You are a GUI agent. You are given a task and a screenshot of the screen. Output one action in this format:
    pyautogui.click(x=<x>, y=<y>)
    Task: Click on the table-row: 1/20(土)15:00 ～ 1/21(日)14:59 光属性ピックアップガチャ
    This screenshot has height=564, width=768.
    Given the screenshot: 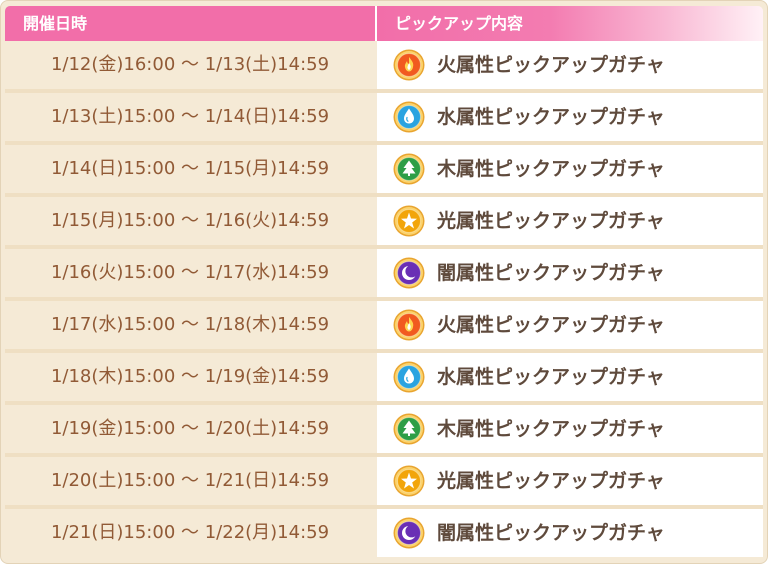 What is the action you would take?
    pyautogui.click(x=384, y=481)
    